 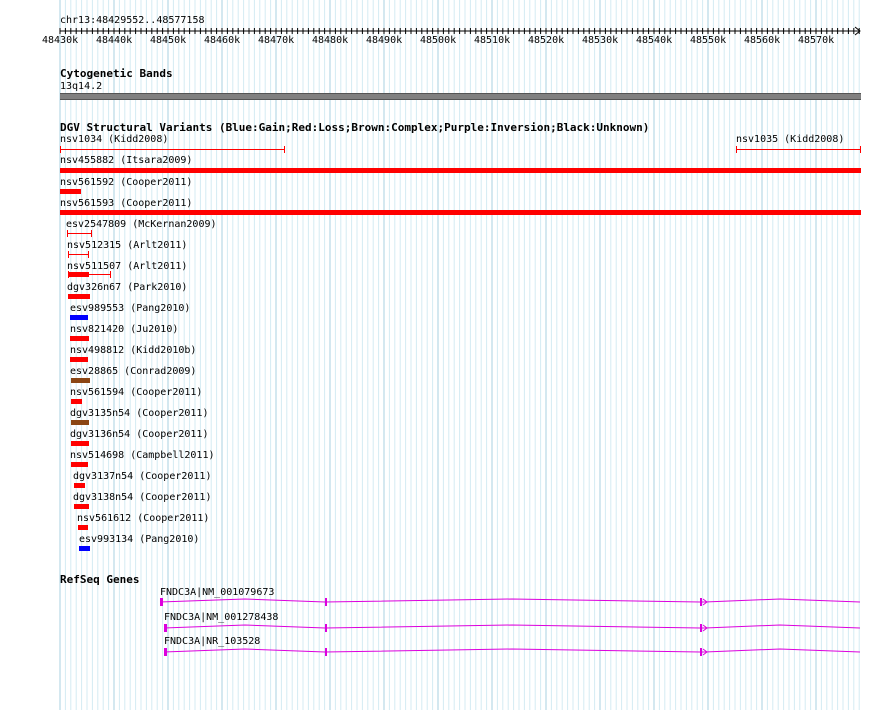 What do you see at coordinates (139, 539) in the screenshot?
I see `dgv-feature-label: esv993134 (Pang2010)` at bounding box center [139, 539].